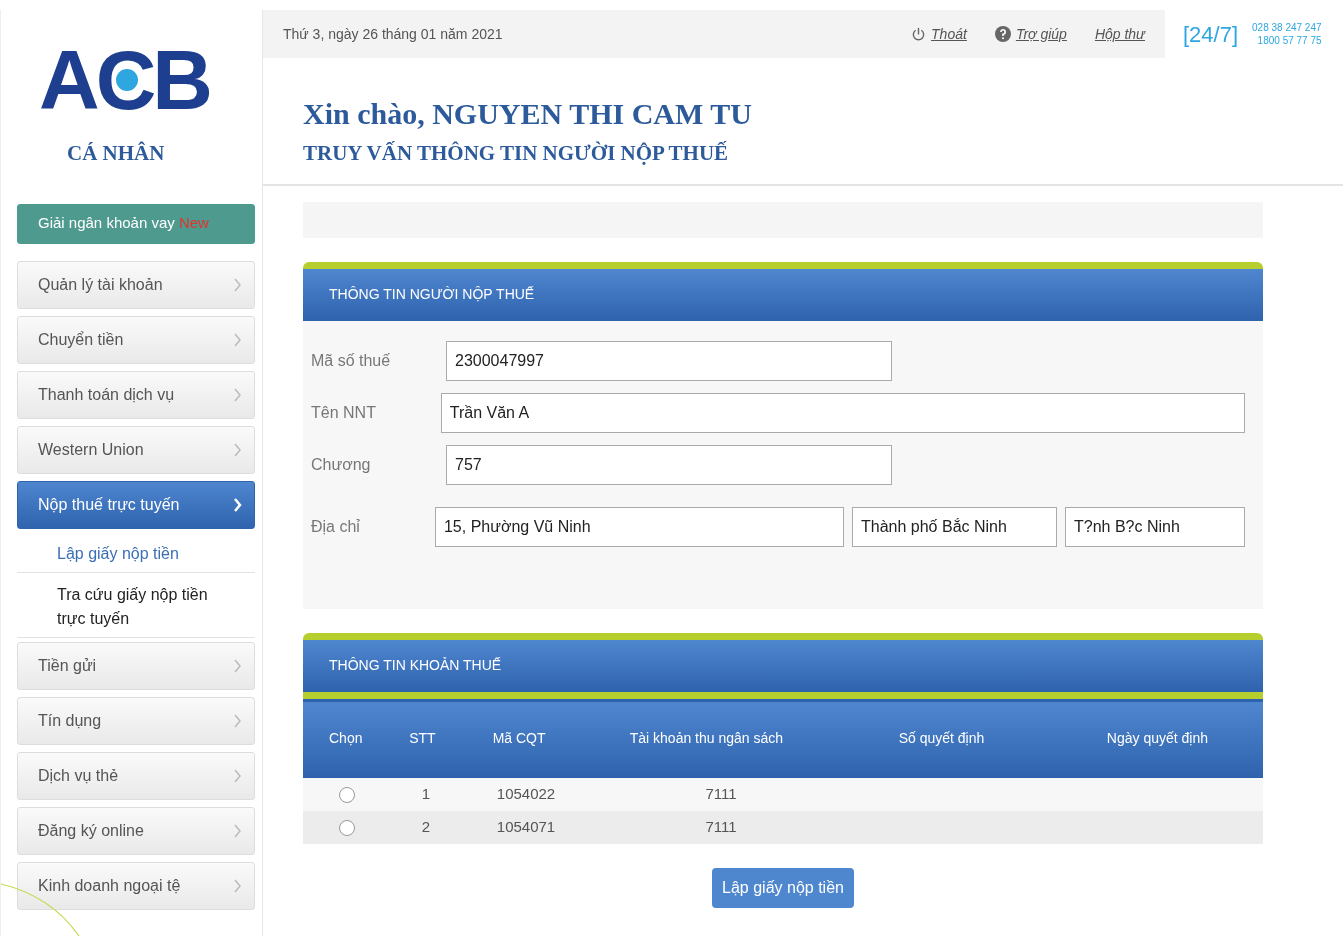  What do you see at coordinates (639, 526) in the screenshot?
I see `input-field: 15, Phường Vũ Ninh` at bounding box center [639, 526].